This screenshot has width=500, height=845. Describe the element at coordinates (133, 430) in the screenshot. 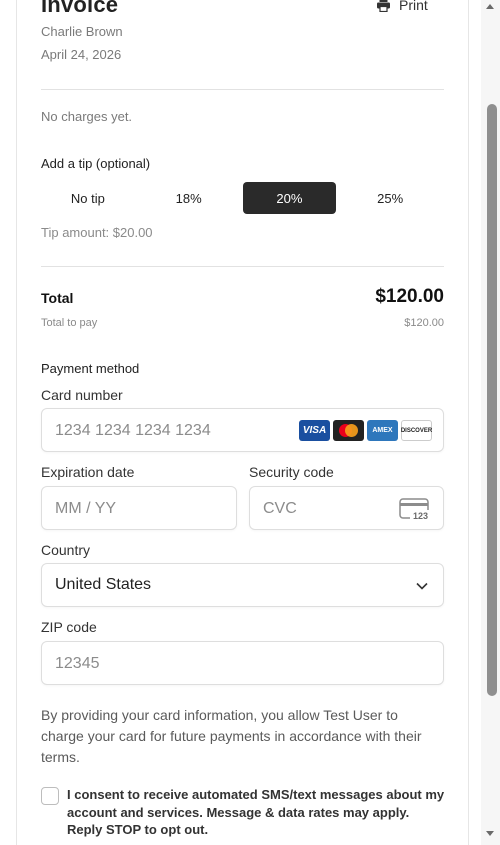

I see `card-number-placeholder: 1234 1234 1234 1234` at that location.